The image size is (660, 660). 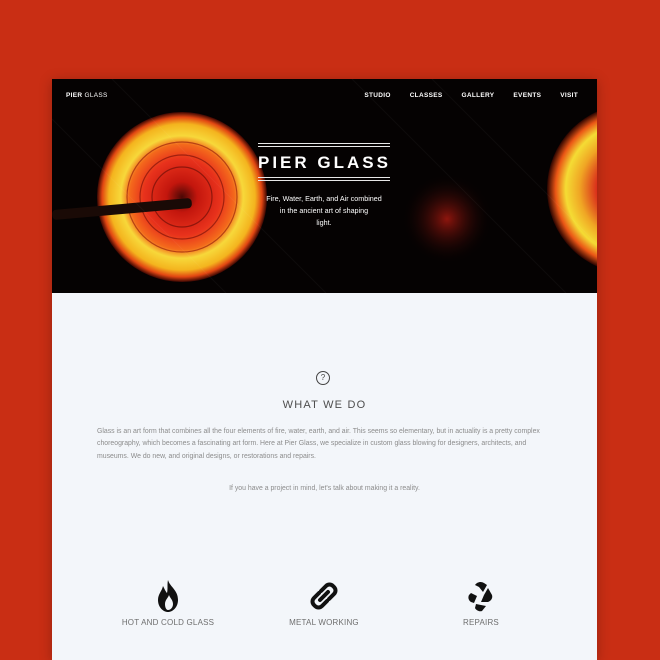 What do you see at coordinates (569, 95) in the screenshot?
I see `nav-item-visit: VISIT` at bounding box center [569, 95].